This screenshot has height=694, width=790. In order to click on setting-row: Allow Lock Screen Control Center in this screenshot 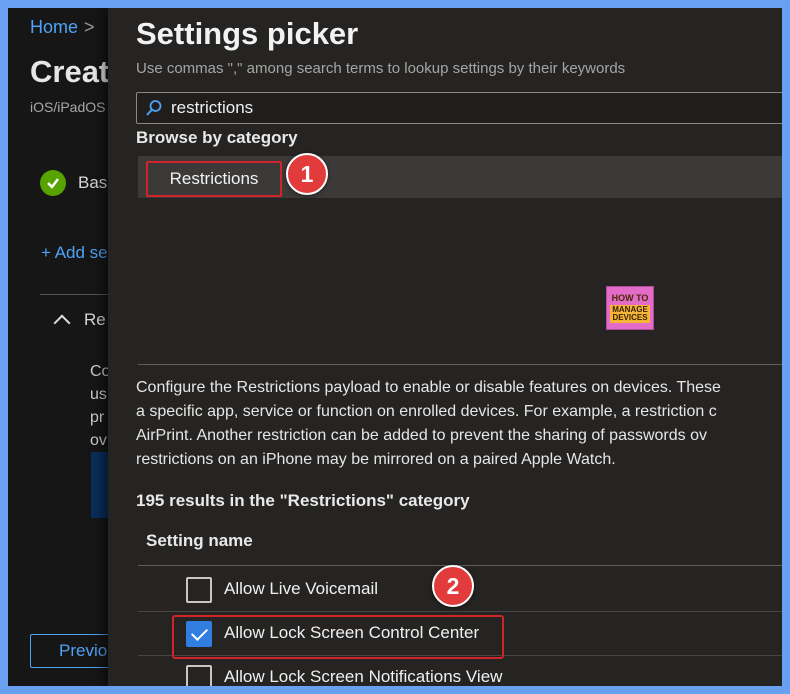, I will do `click(460, 634)`.